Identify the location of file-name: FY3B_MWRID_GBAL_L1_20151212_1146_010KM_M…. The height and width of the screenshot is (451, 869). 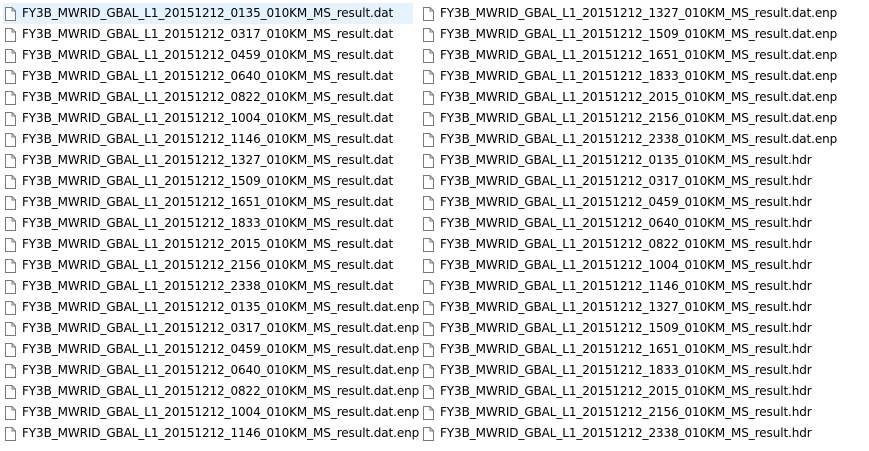
(221, 433).